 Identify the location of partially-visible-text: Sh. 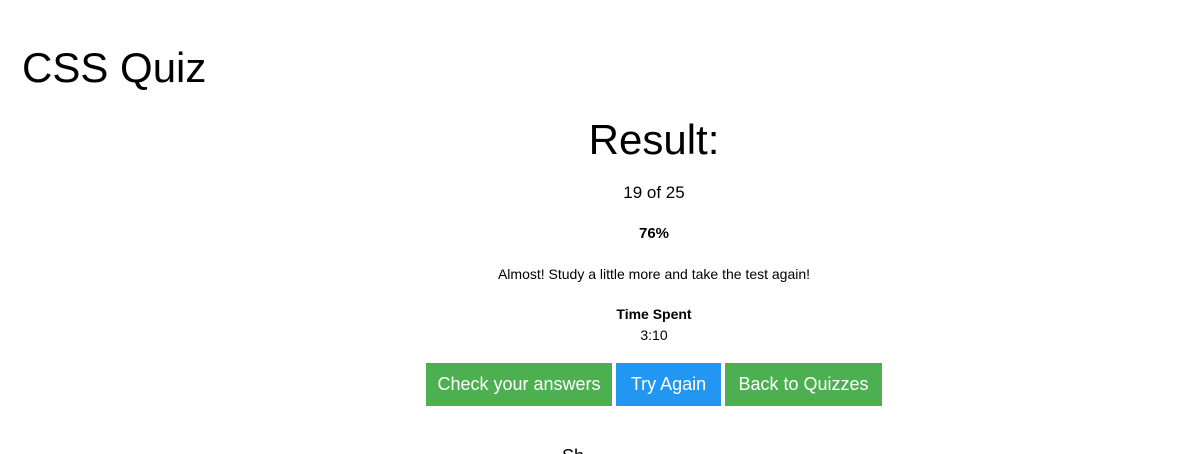
(573, 449).